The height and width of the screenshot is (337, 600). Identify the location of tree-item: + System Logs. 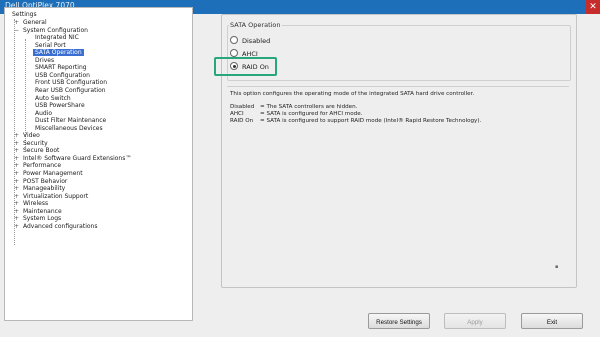
(38, 219).